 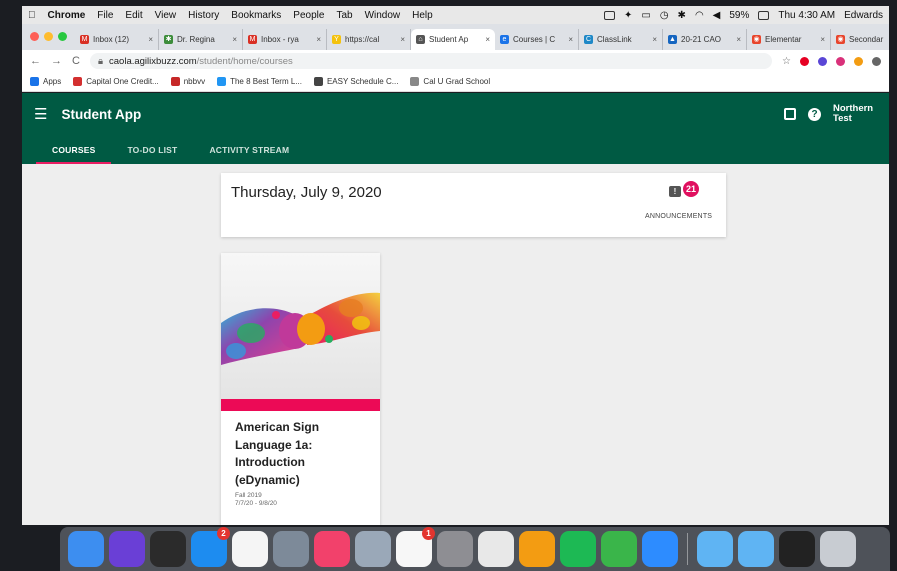 I want to click on announcements-label: ANNOUNCEMENTS, so click(x=678, y=216).